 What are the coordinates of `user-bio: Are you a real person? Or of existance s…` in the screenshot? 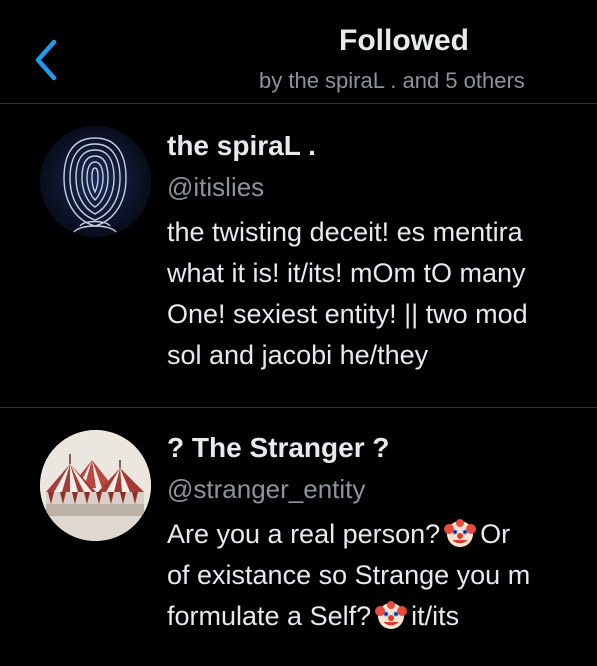 It's located at (348, 575).